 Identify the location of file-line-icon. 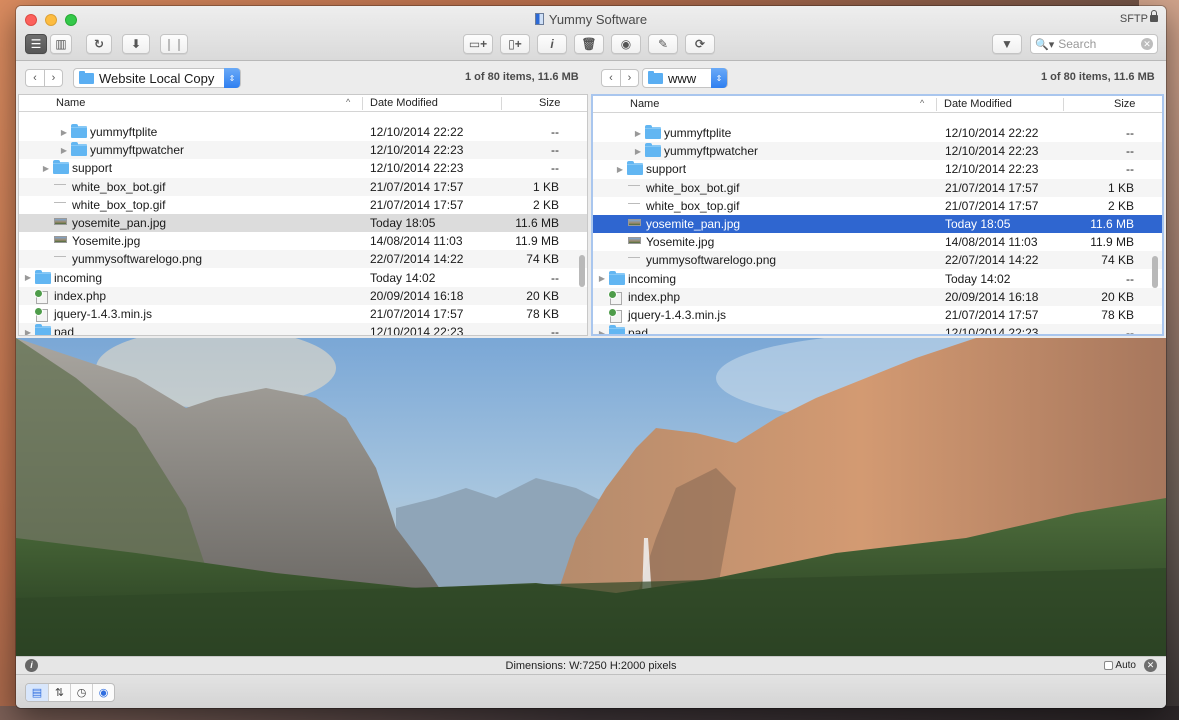
(634, 258).